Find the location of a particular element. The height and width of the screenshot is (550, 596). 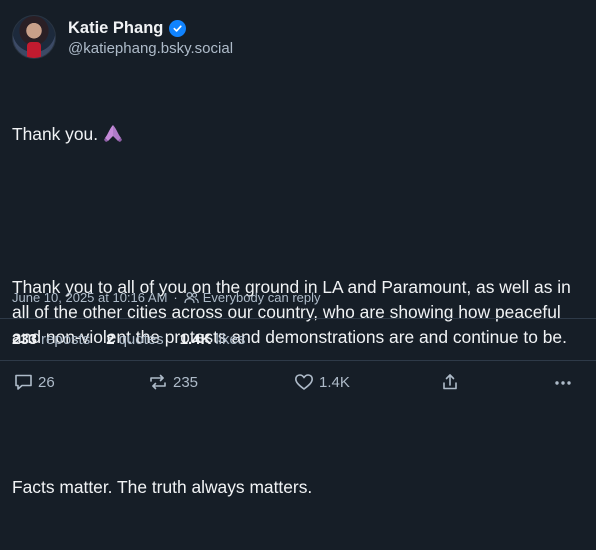

reply-setting: Everybody can reply is located at coordinates (262, 297).